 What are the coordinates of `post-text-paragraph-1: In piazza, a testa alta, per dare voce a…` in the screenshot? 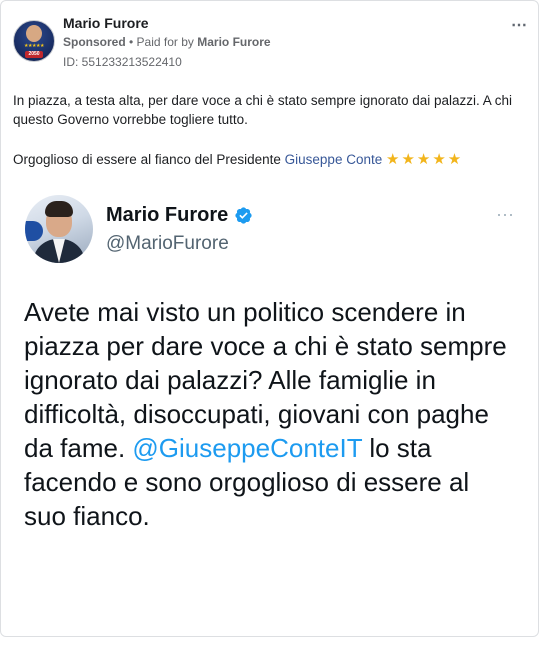 It's located at (263, 110).